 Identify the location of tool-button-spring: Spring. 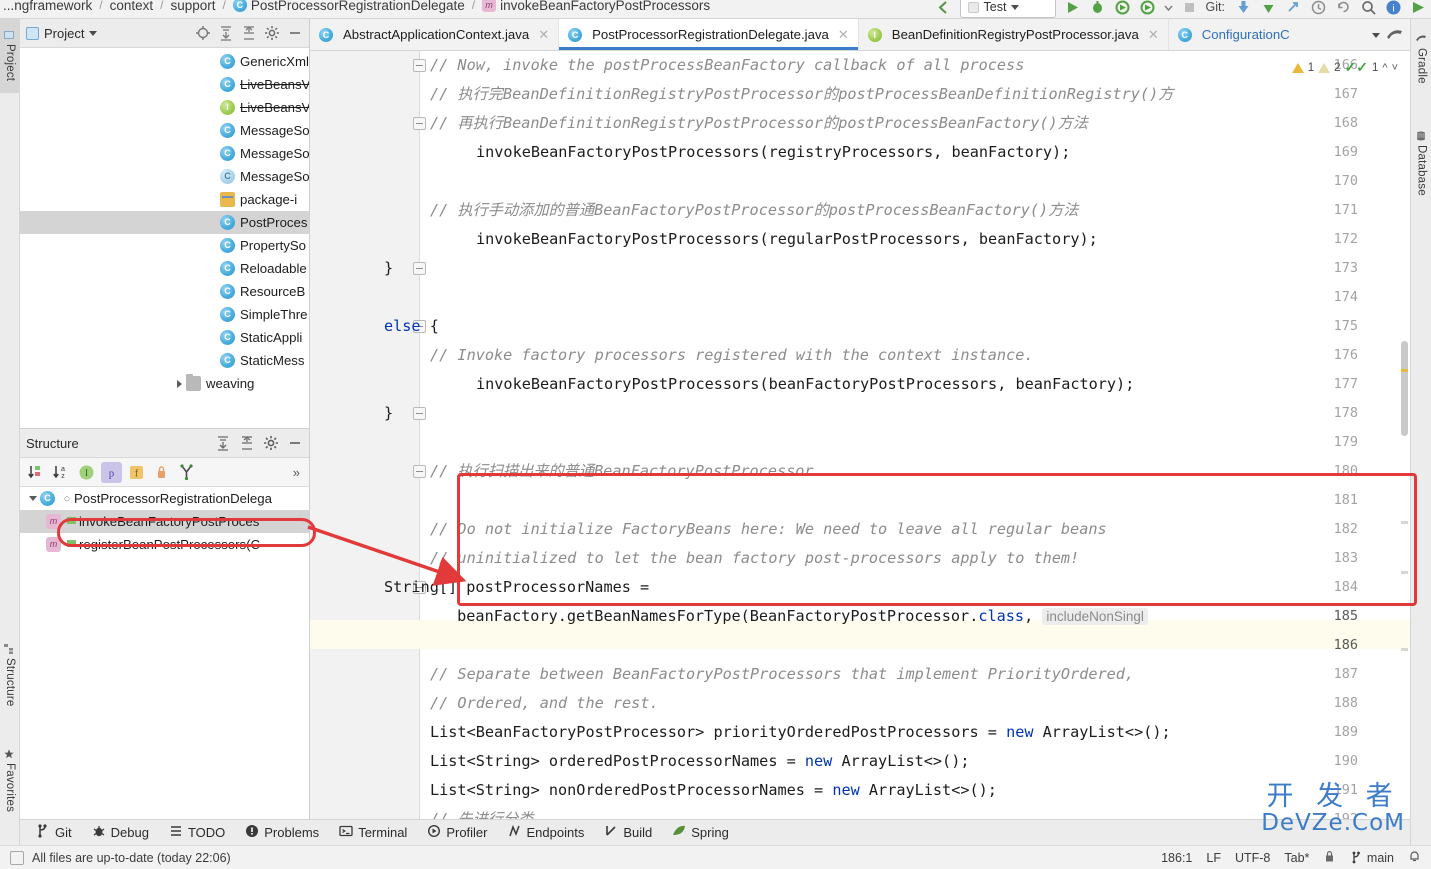
(700, 832).